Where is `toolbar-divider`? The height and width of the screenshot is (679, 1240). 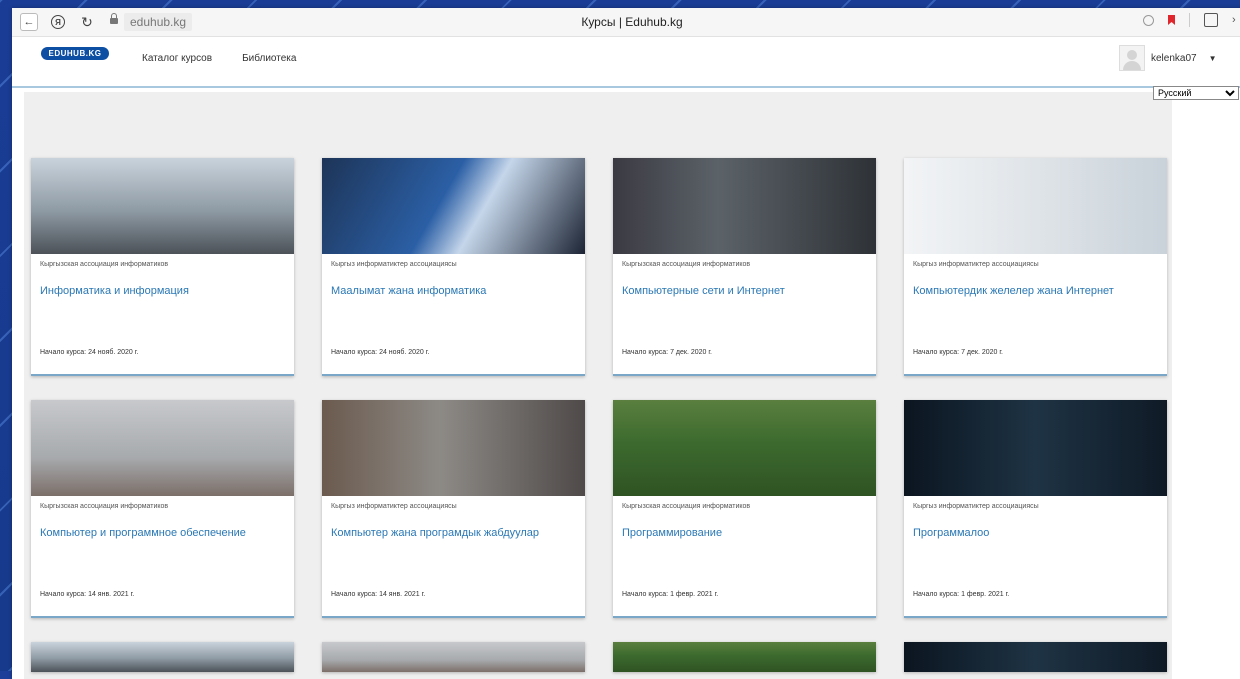
toolbar-divider is located at coordinates (1189, 20).